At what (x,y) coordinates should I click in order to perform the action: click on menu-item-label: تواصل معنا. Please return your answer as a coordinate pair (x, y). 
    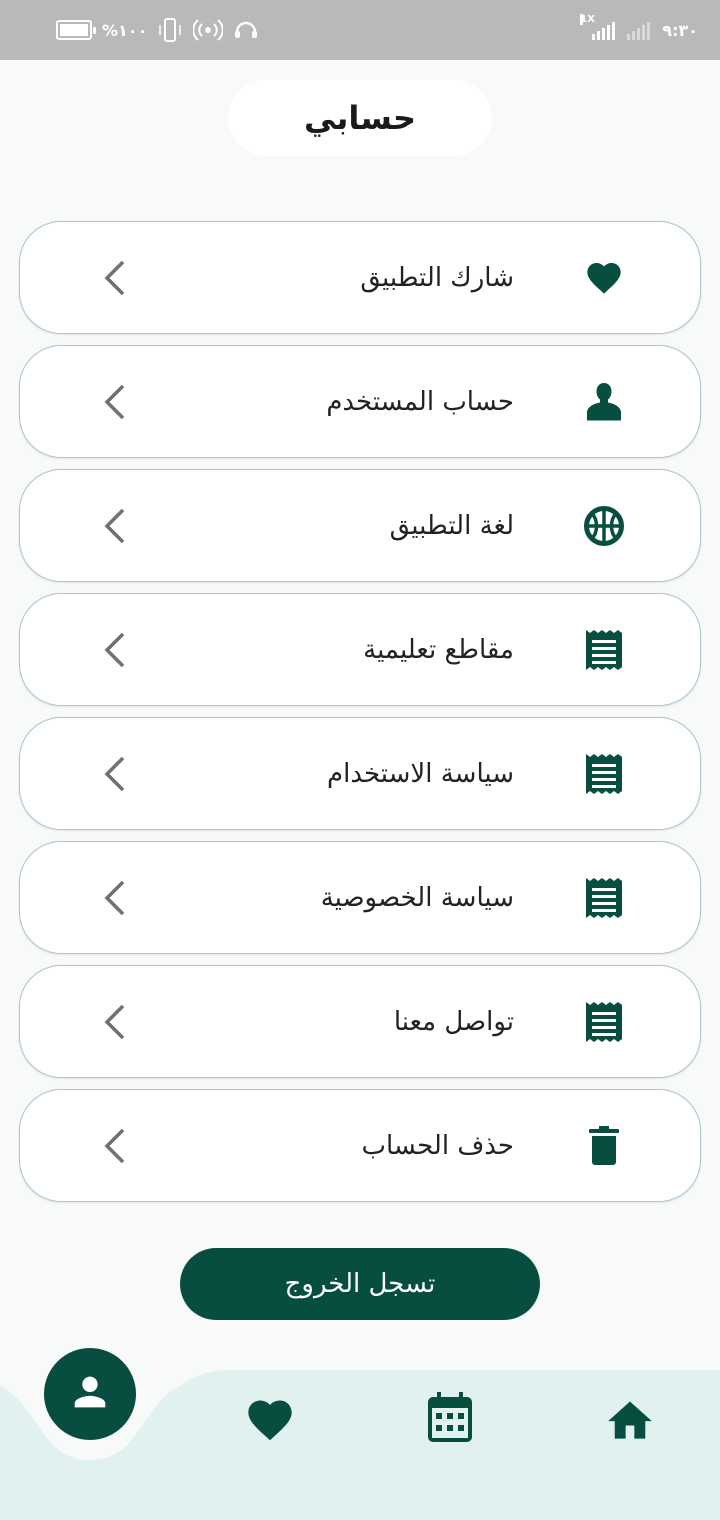
    Looking at the image, I should click on (453, 1021).